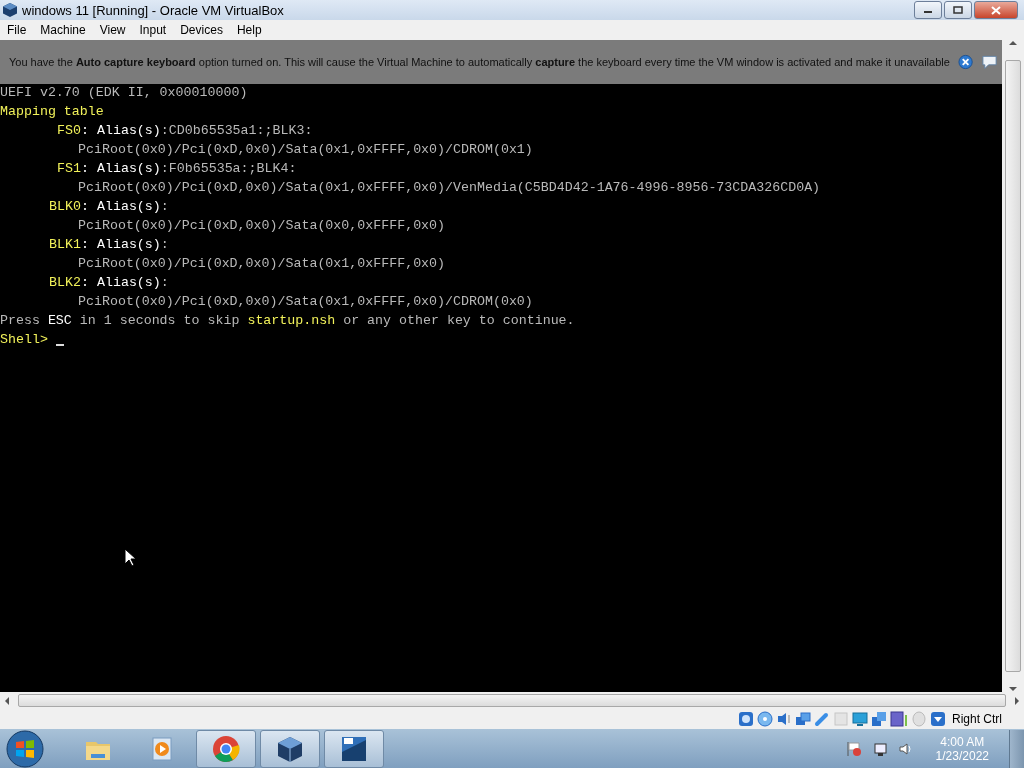  What do you see at coordinates (1016, 748) in the screenshot?
I see `show-desktop-button` at bounding box center [1016, 748].